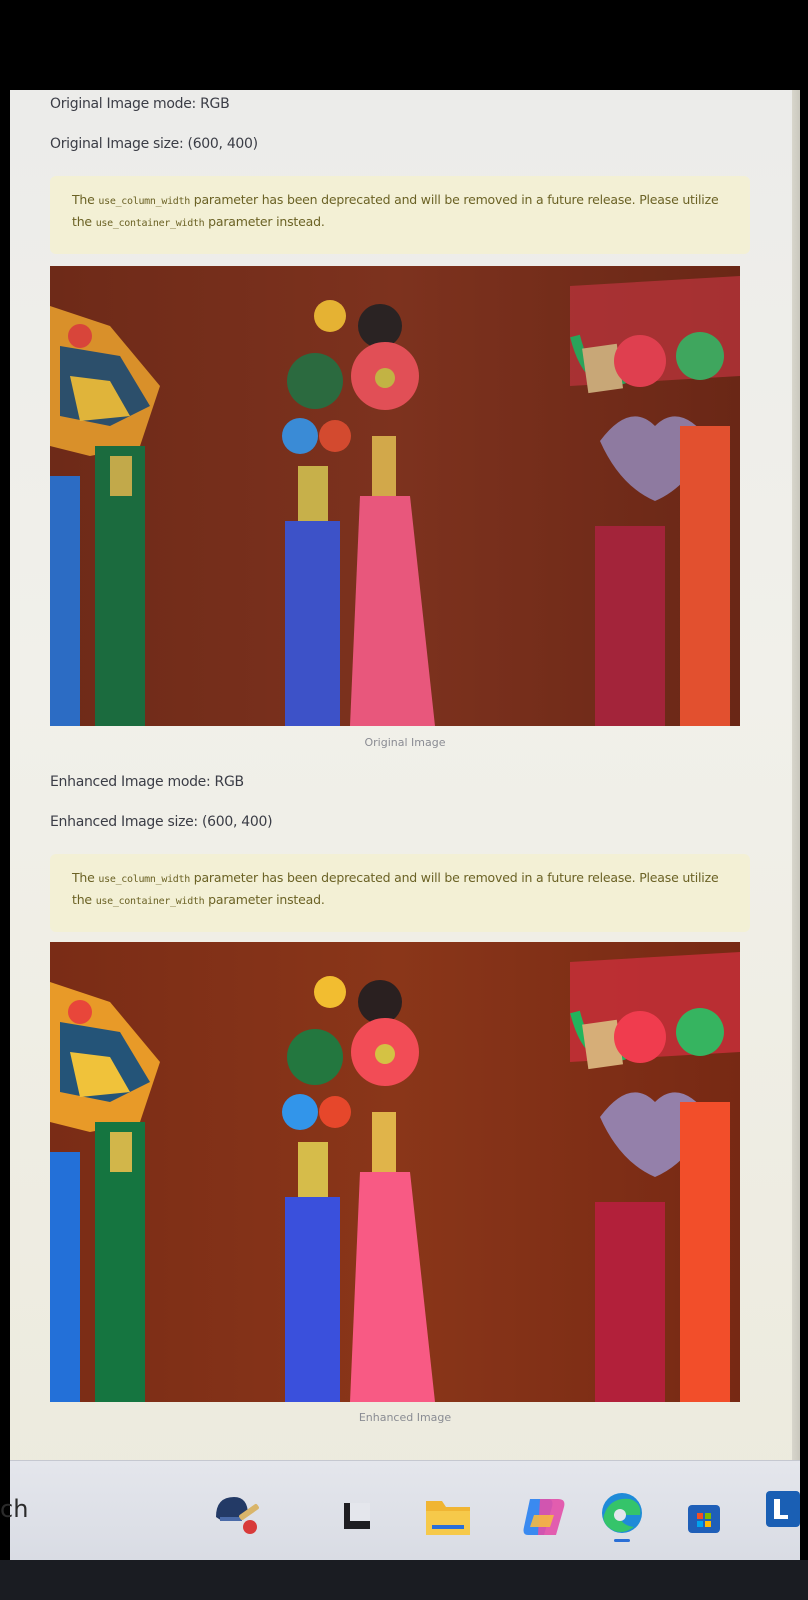 The height and width of the screenshot is (1600, 808). What do you see at coordinates (405, 1417) in the screenshot?
I see `enhanced-image-caption: Enhanced Image` at bounding box center [405, 1417].